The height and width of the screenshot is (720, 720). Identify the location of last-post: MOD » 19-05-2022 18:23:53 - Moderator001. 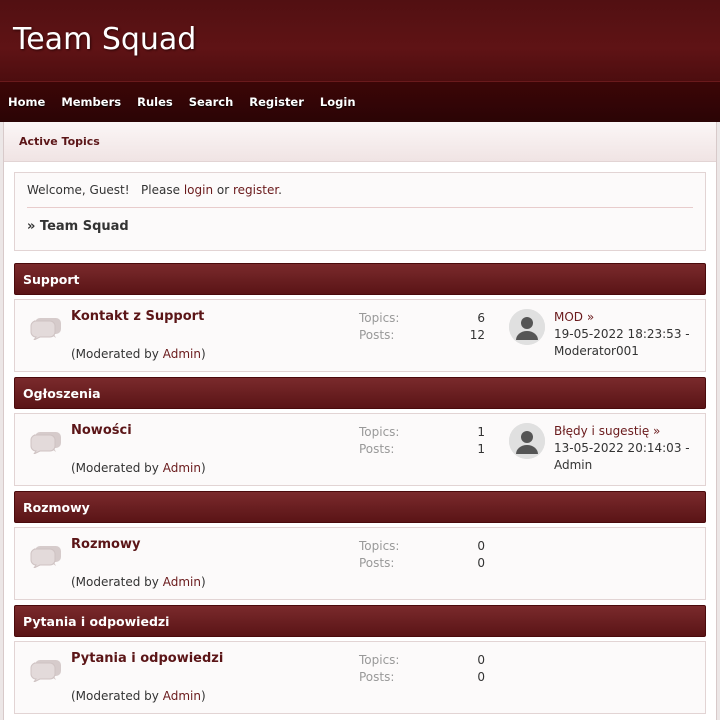
(629, 334).